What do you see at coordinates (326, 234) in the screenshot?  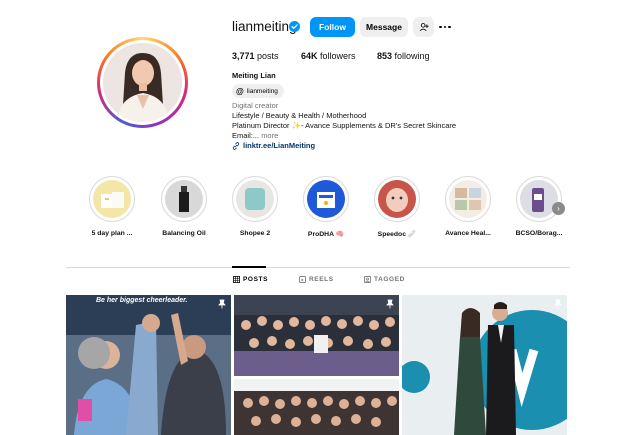 I see `highlight-label: ProDHA 🧠` at bounding box center [326, 234].